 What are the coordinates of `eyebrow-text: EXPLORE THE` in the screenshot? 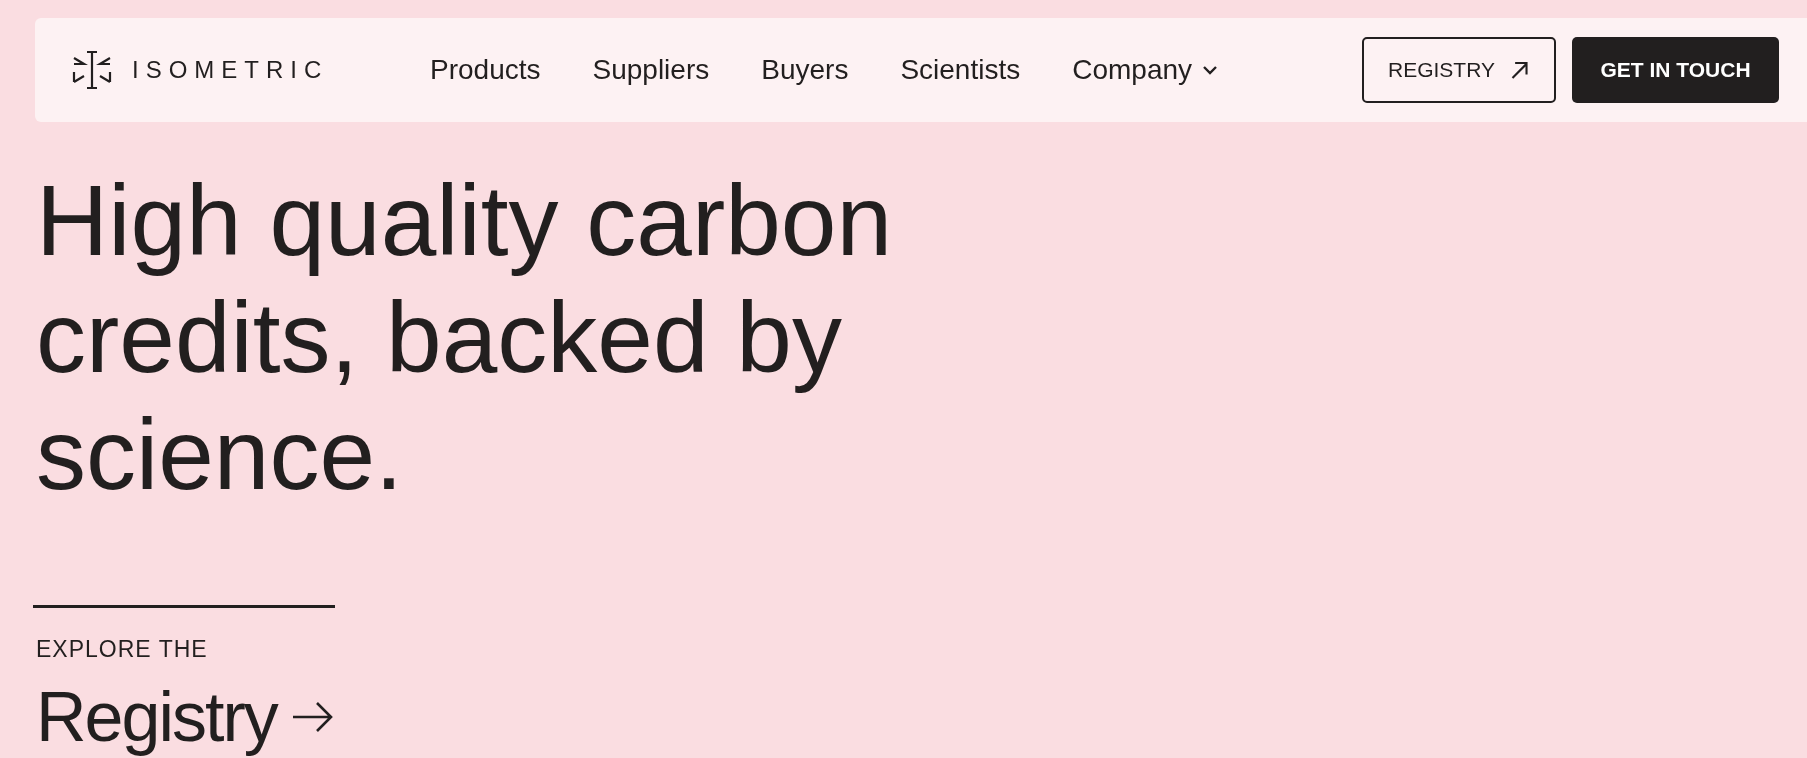 It's located at (122, 649).